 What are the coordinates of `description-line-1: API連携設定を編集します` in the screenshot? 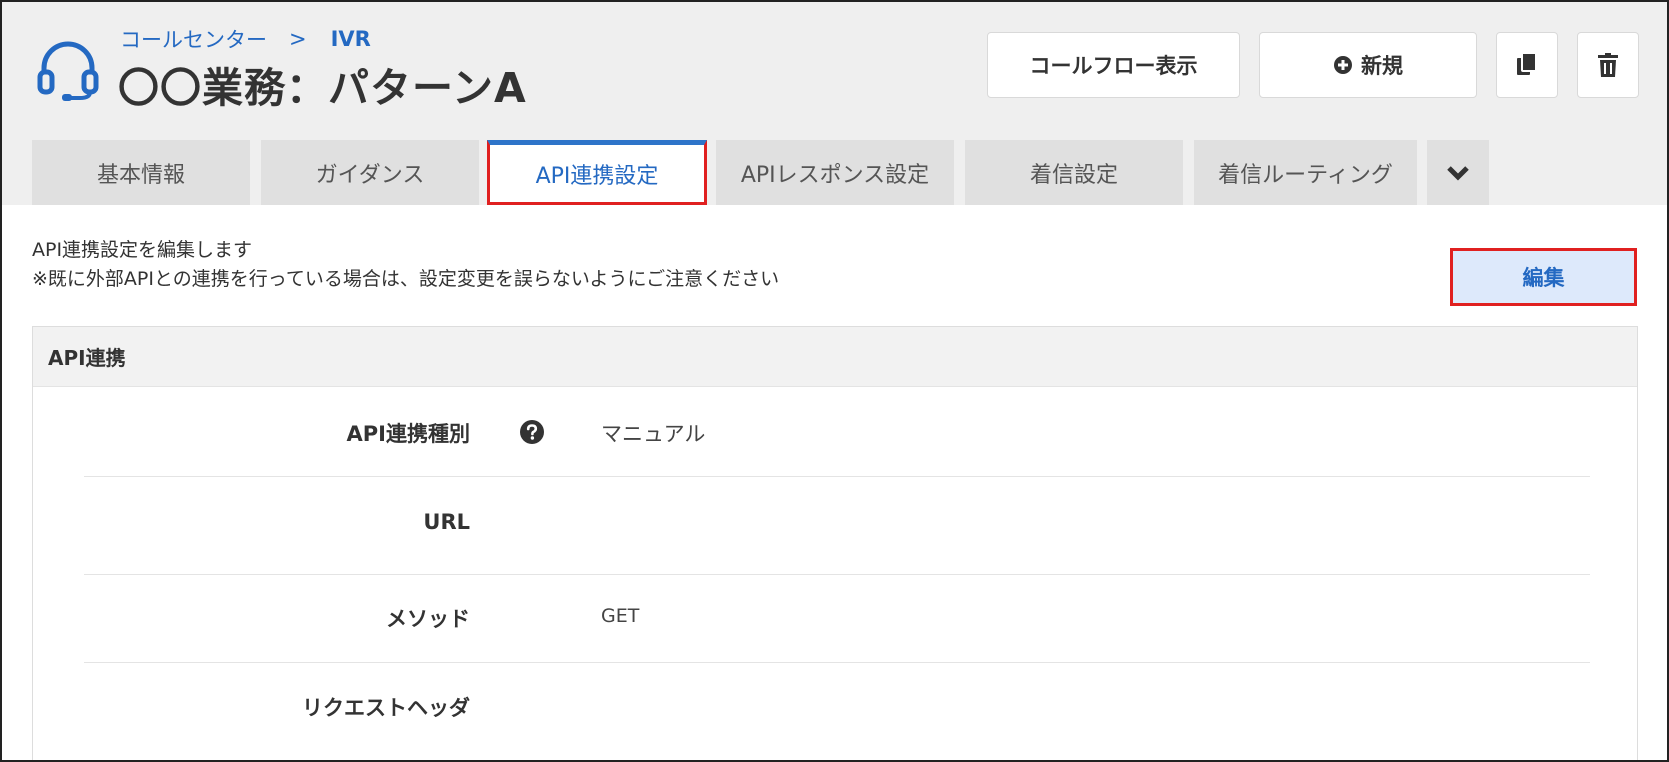 It's located at (142, 250).